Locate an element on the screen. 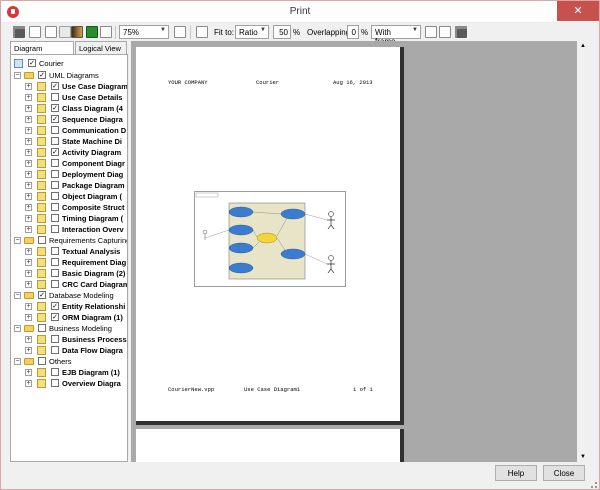  scroll-up-icon: ▲ is located at coordinates (583, 46).